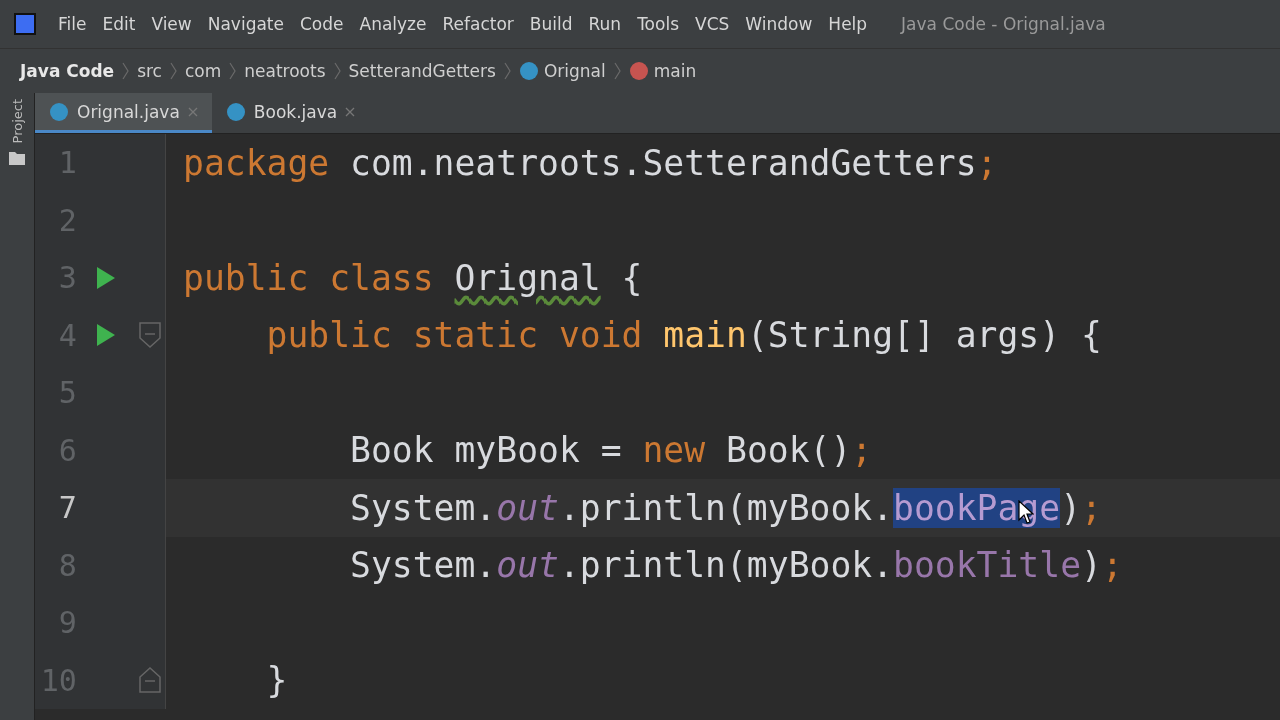 This screenshot has height=720, width=1280. I want to click on menu-item: VCS, so click(712, 24).